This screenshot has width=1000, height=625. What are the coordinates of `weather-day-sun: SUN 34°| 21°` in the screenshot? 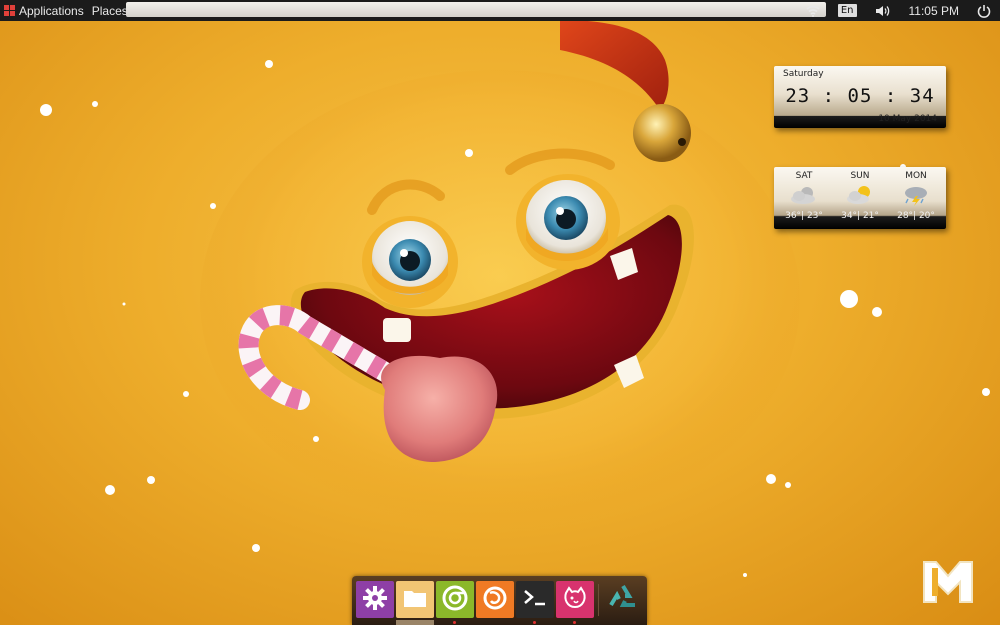 It's located at (860, 194).